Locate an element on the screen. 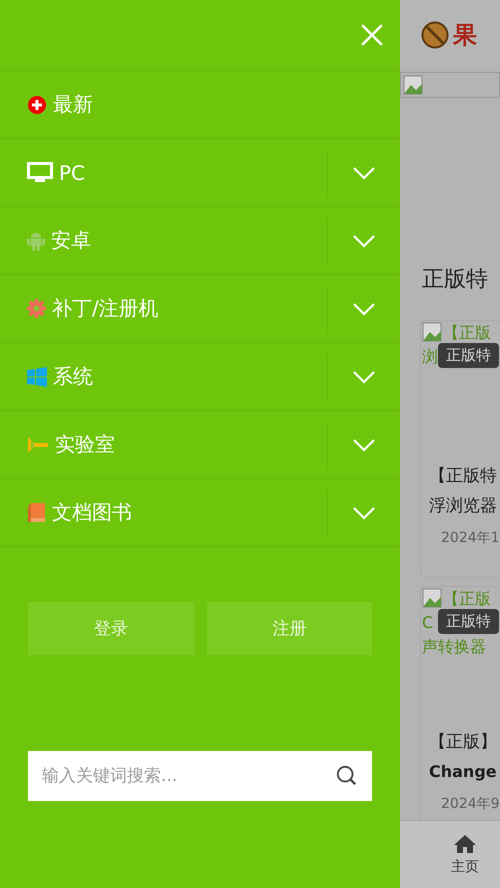 The image size is (500, 888). article-title: 浮浏览器 is located at coordinates (463, 506).